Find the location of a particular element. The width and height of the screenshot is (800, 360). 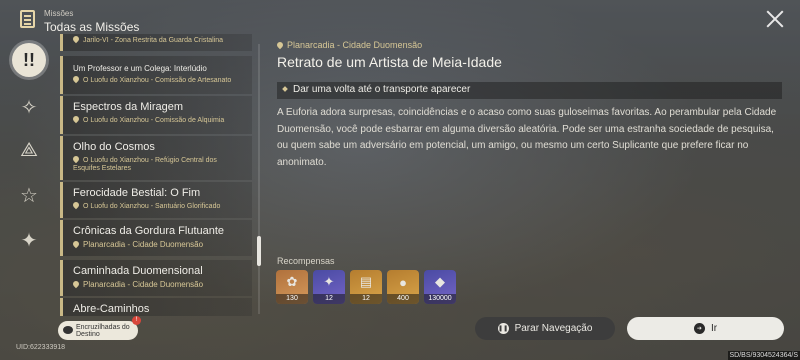

pause-icon: ❚❚ is located at coordinates (503, 328).